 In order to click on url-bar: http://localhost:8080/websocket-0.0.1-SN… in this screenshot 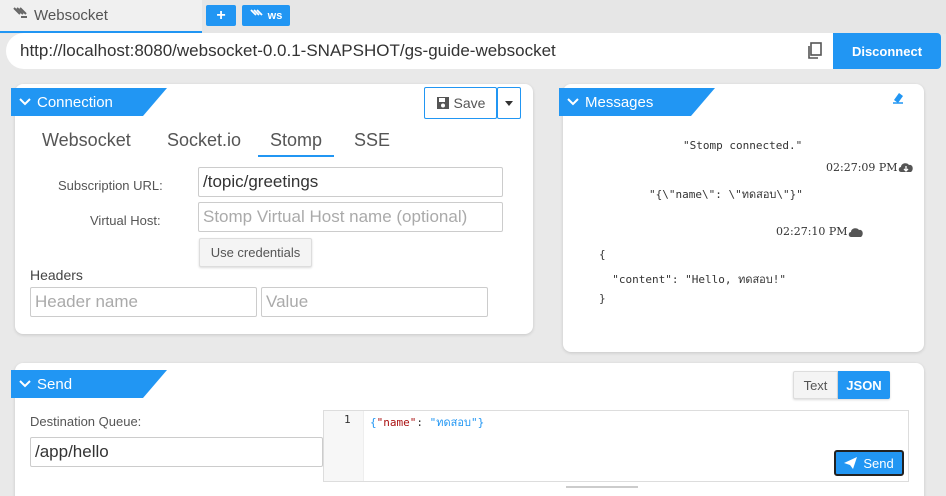, I will do `click(473, 51)`.